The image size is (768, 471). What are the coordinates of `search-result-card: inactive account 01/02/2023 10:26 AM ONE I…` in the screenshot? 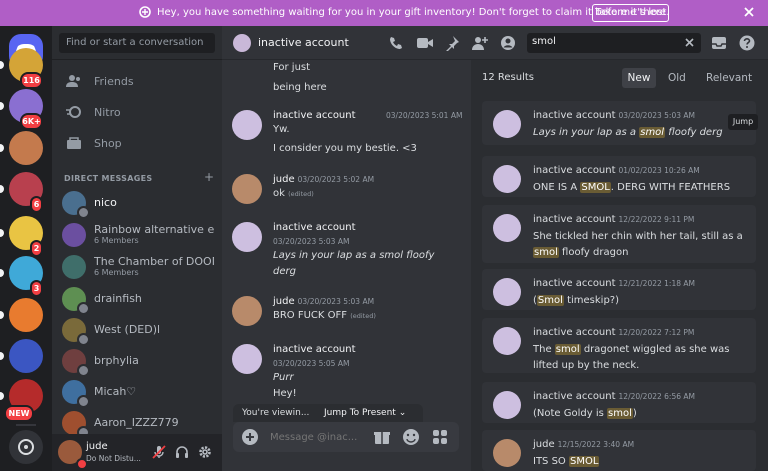 It's located at (619, 176).